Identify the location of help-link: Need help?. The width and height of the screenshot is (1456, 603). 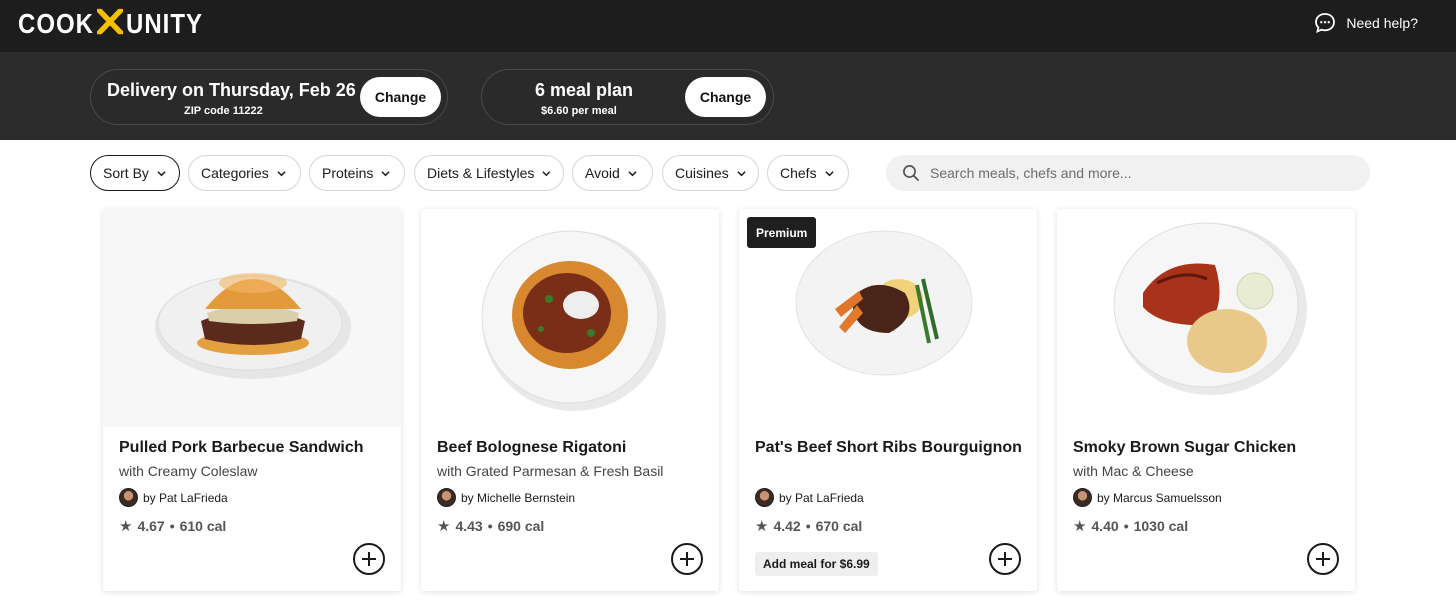
(1366, 23).